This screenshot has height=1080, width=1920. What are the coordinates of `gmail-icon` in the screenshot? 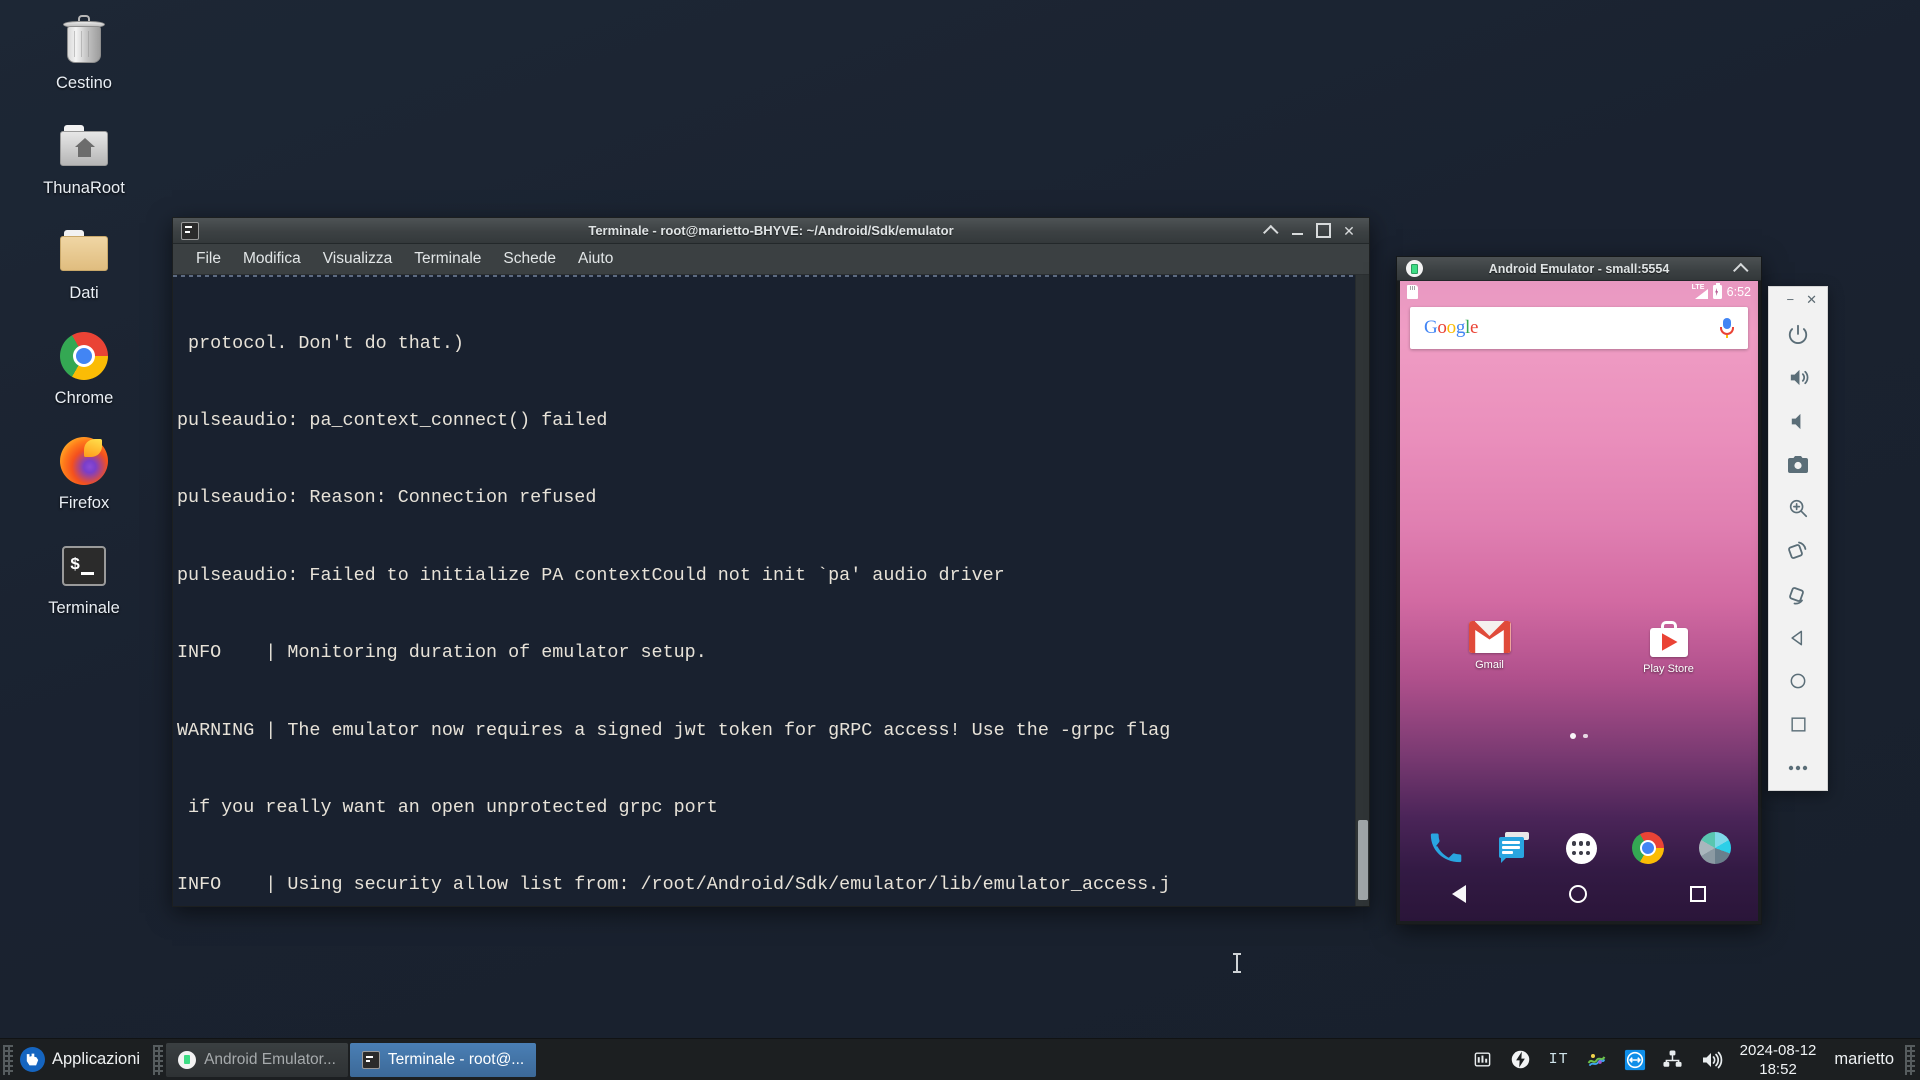 It's located at (1489, 637).